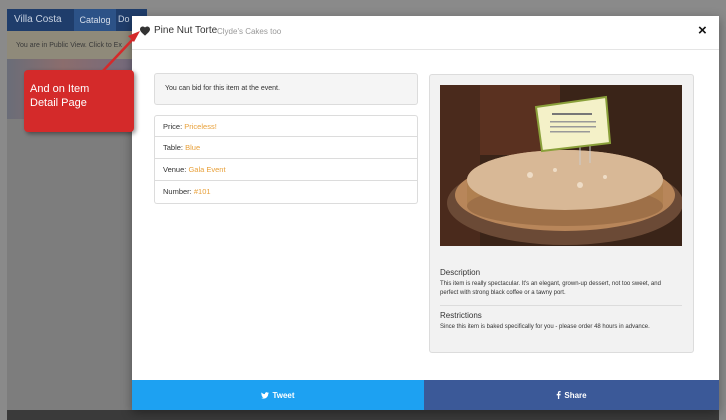 This screenshot has width=726, height=420. Describe the element at coordinates (286, 170) in the screenshot. I see `detail-row-venue: Venue: Gala Event` at that location.